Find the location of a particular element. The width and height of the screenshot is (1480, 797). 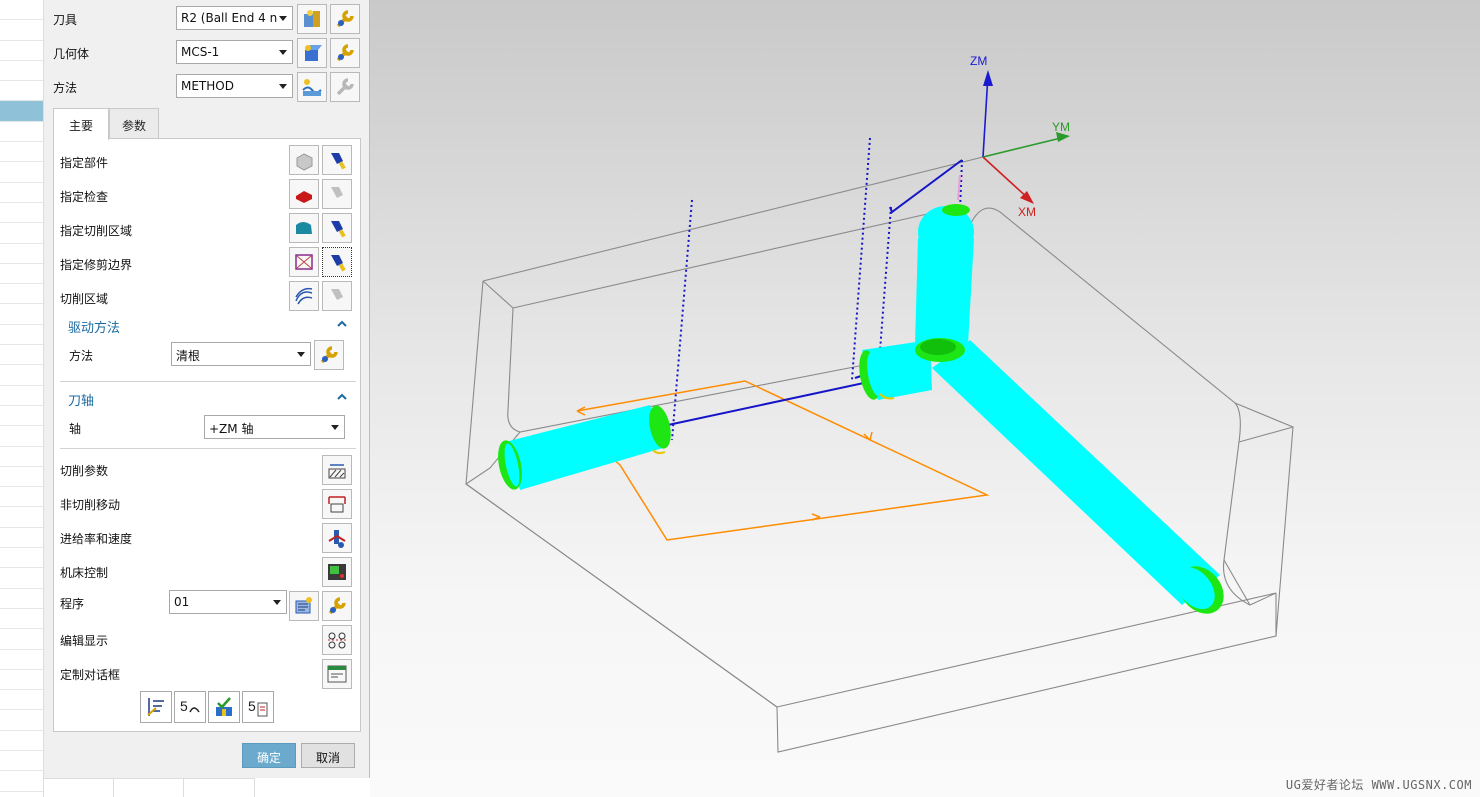

drive-method-edit-button is located at coordinates (329, 355).